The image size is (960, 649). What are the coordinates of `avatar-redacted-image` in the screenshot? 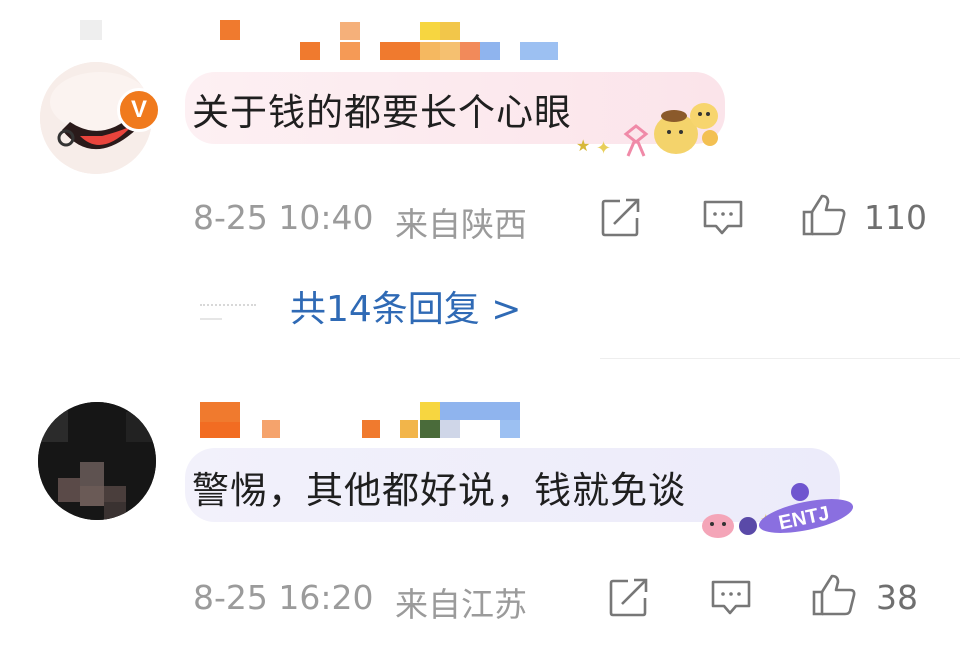 It's located at (97, 461).